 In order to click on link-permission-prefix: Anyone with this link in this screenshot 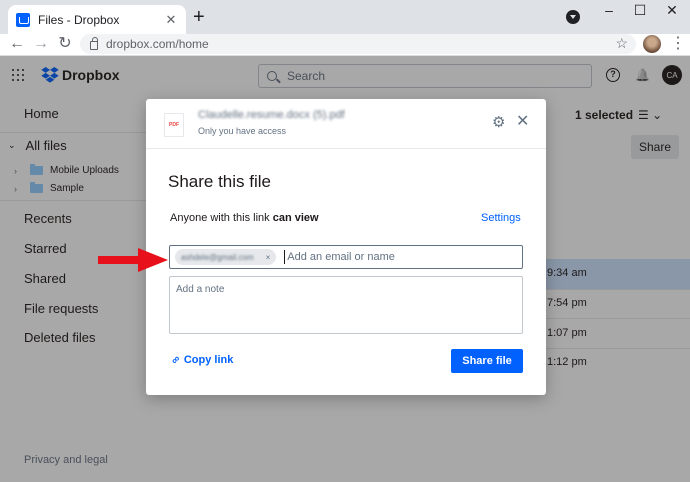, I will do `click(220, 218)`.